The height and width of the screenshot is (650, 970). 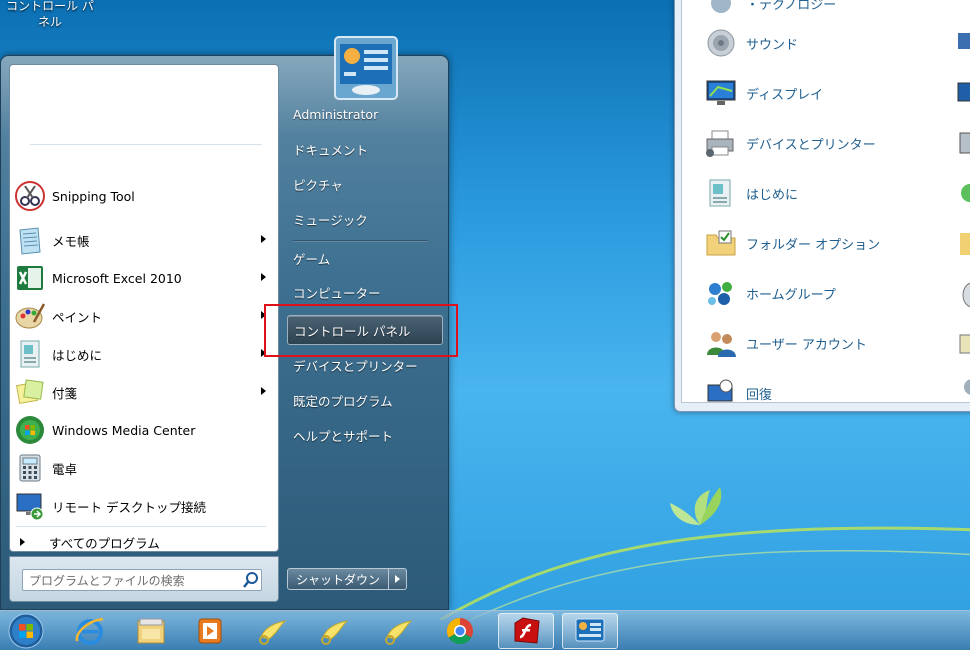 I want to click on search-placeholder: プログラムとファイルの検索, so click(x=107, y=580).